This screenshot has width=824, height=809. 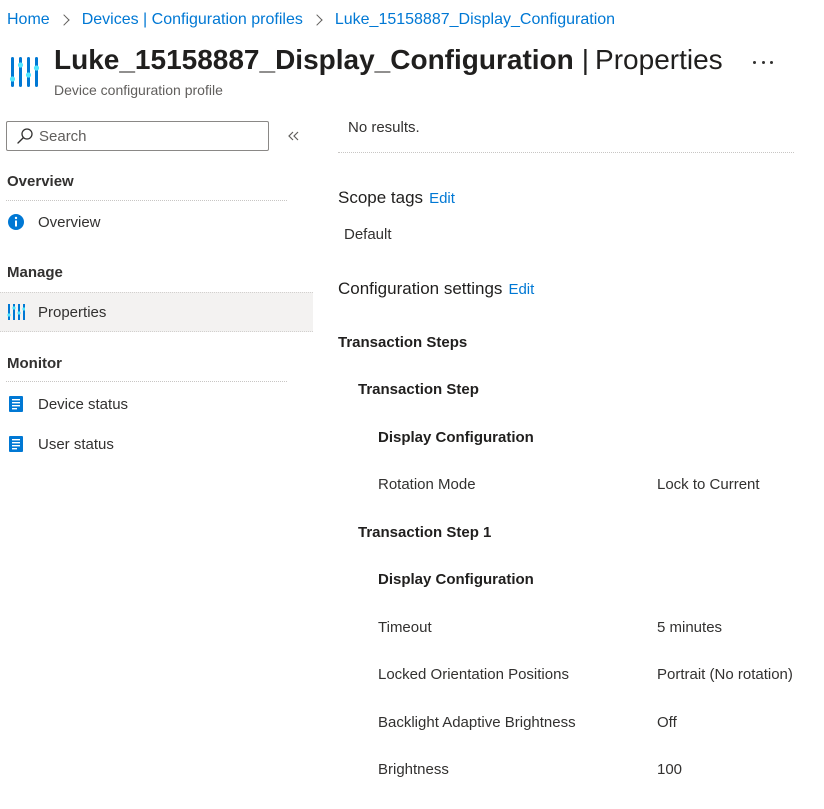 I want to click on no-results-text: No results., so click(x=384, y=127).